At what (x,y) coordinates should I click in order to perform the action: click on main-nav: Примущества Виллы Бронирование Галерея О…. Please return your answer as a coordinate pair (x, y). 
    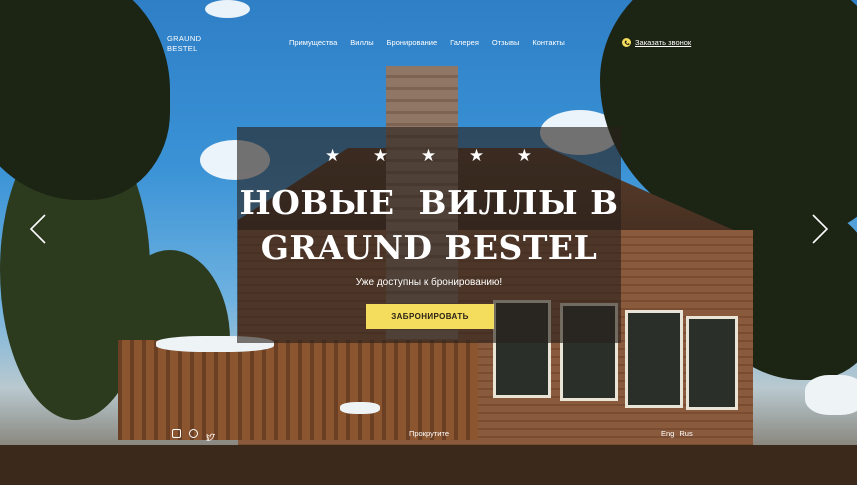
    Looking at the image, I should click on (433, 42).